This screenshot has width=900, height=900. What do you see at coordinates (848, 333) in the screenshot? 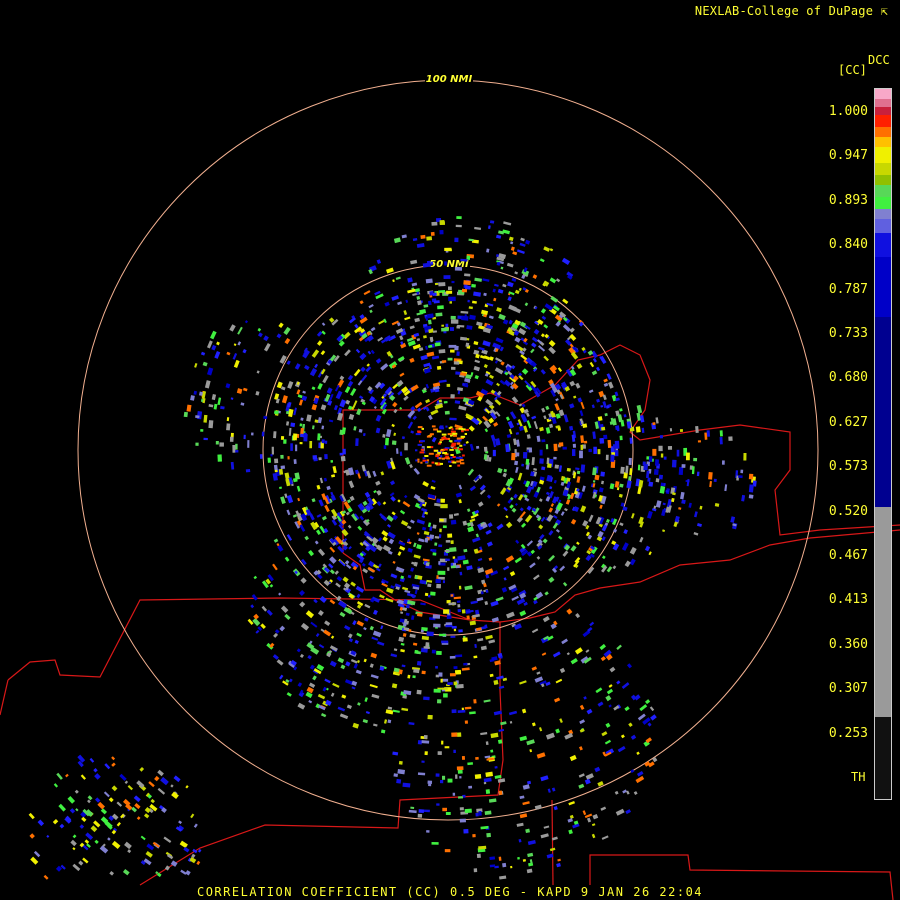
I see `color-scale-tick: 0.733` at bounding box center [848, 333].